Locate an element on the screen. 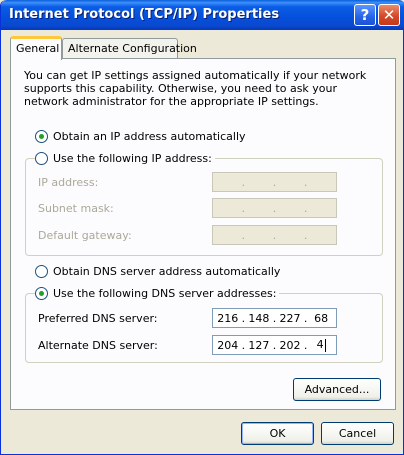 The width and height of the screenshot is (404, 455). use-following-ip-radio is located at coordinates (41, 158).